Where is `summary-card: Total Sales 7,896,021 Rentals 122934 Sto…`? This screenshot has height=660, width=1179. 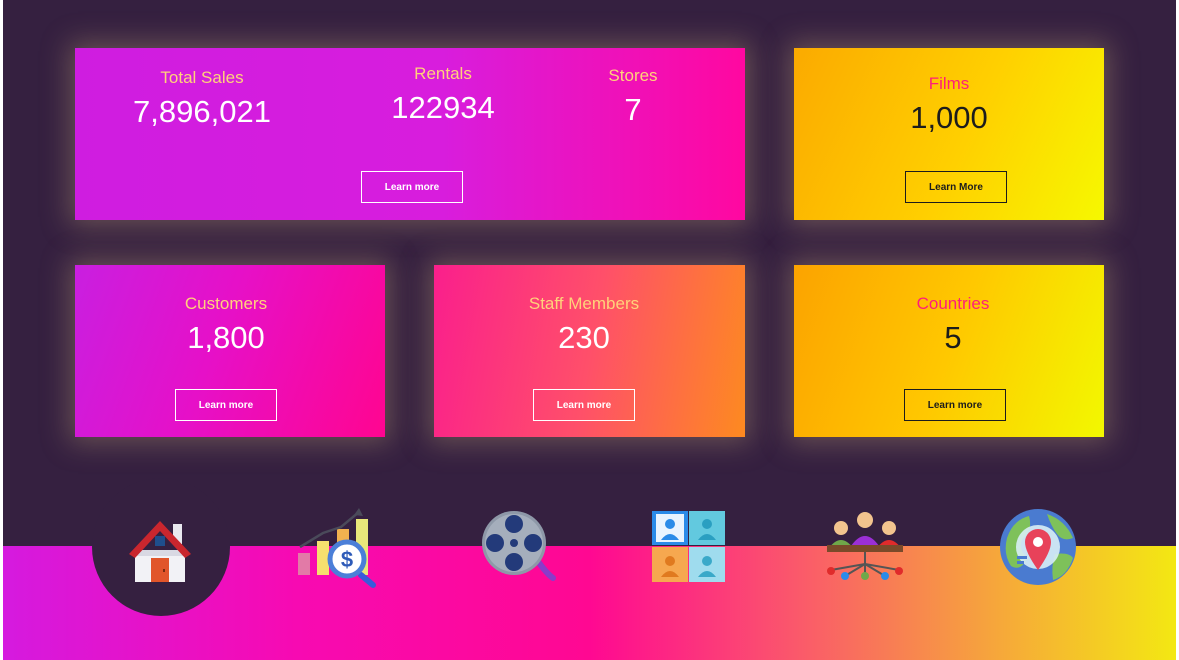 summary-card: Total Sales 7,896,021 Rentals 122934 Sto… is located at coordinates (410, 134).